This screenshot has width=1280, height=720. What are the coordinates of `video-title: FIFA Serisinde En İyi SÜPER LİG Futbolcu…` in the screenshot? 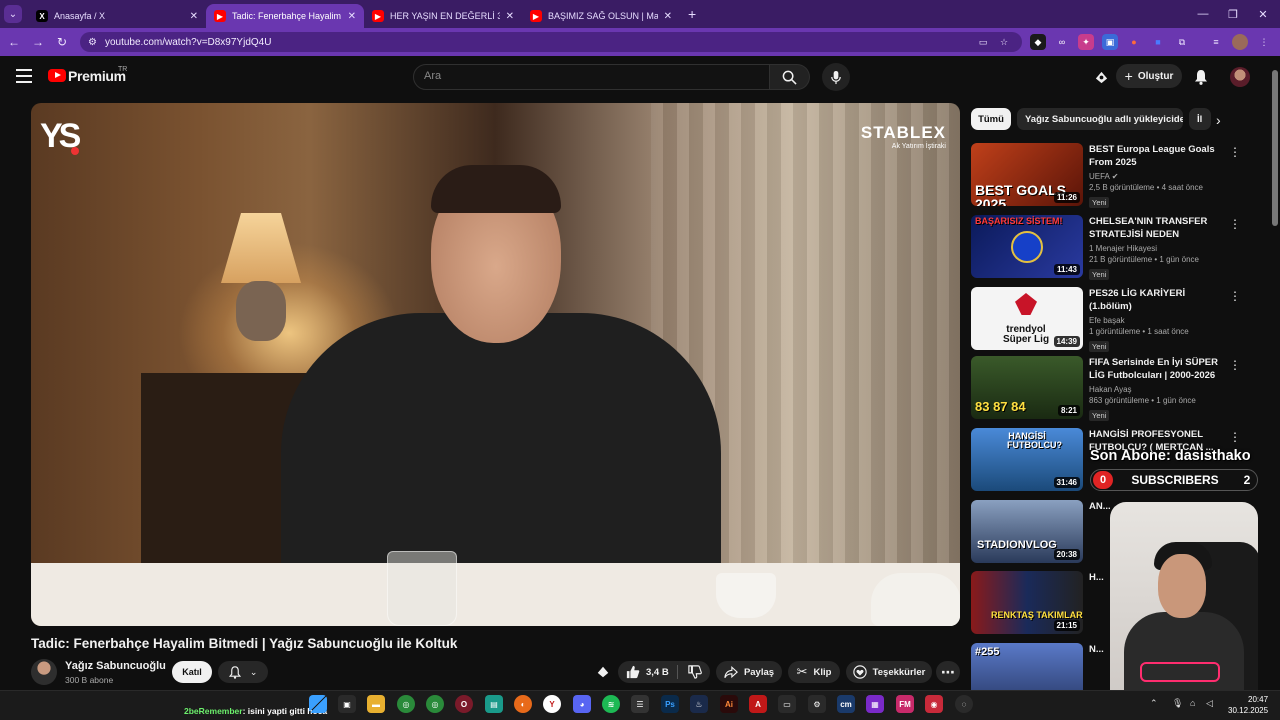 It's located at (1159, 369).